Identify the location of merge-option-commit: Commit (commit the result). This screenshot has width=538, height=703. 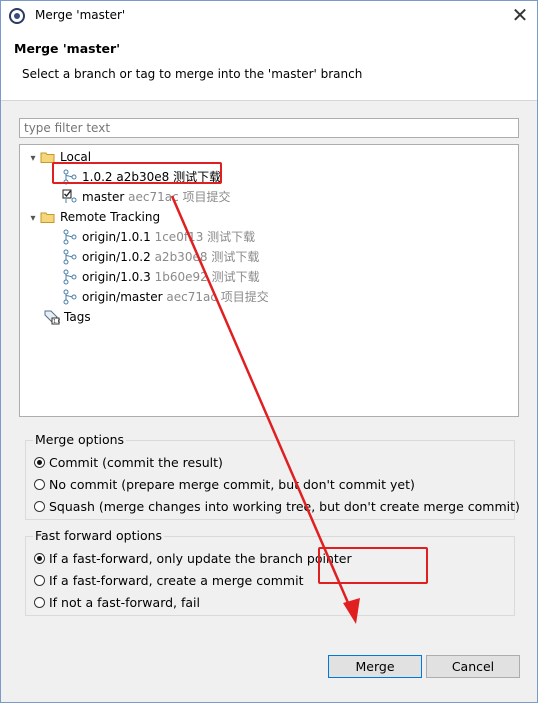
(128, 463).